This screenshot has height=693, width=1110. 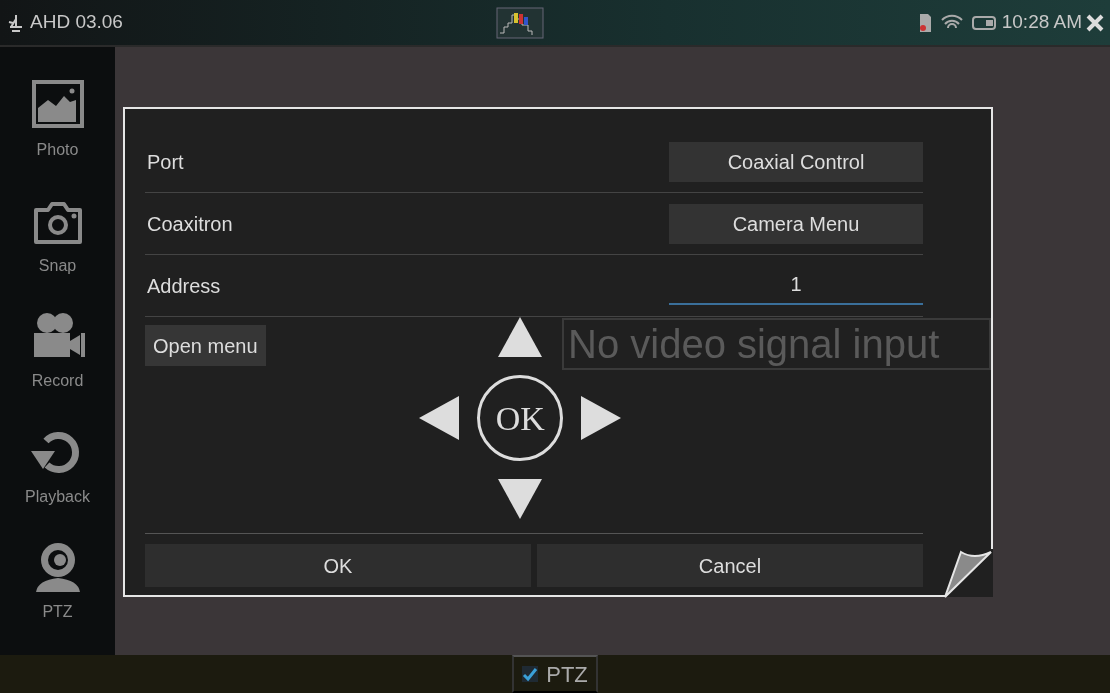 I want to click on clock-time: 10:28 AM, so click(x=1041, y=22).